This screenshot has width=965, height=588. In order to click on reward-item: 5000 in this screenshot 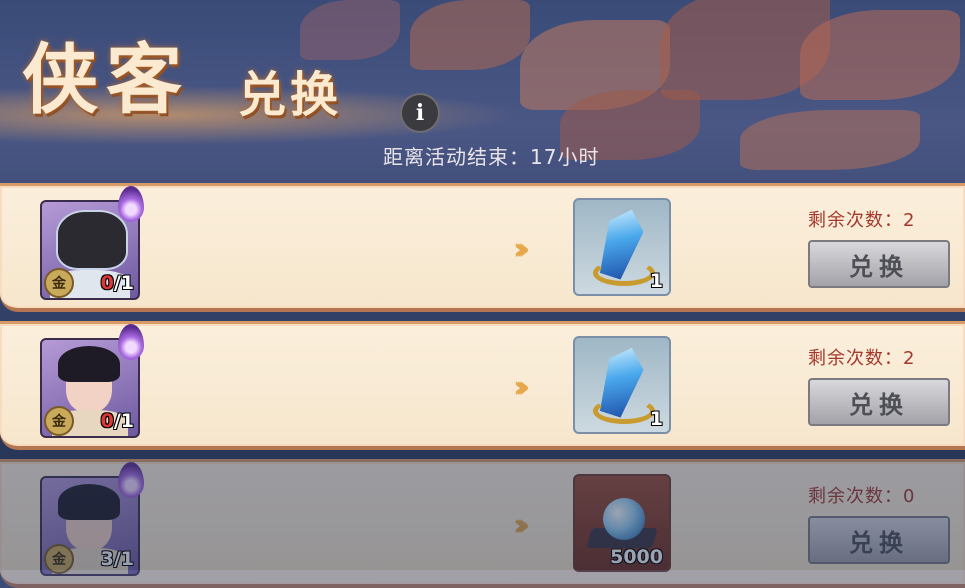, I will do `click(622, 523)`.